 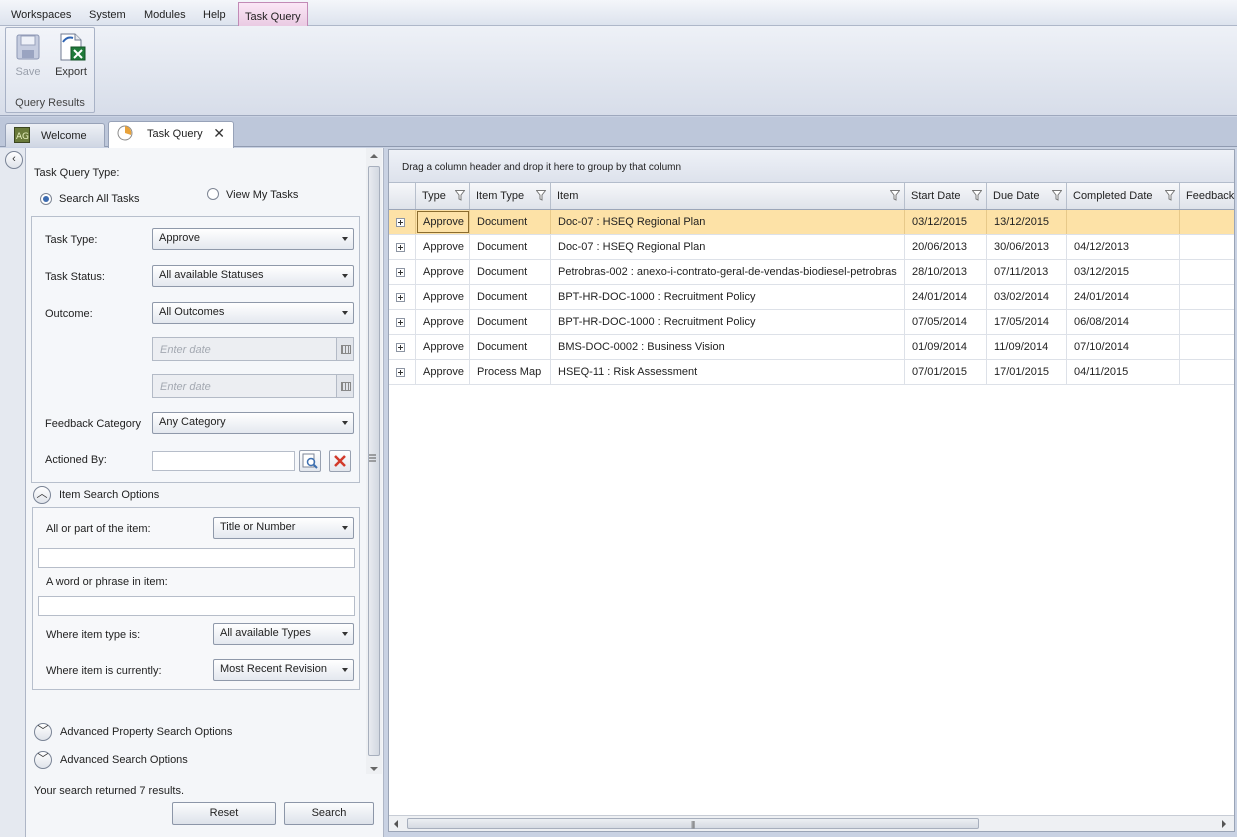 I want to click on clear-user-button, so click(x=340, y=461).